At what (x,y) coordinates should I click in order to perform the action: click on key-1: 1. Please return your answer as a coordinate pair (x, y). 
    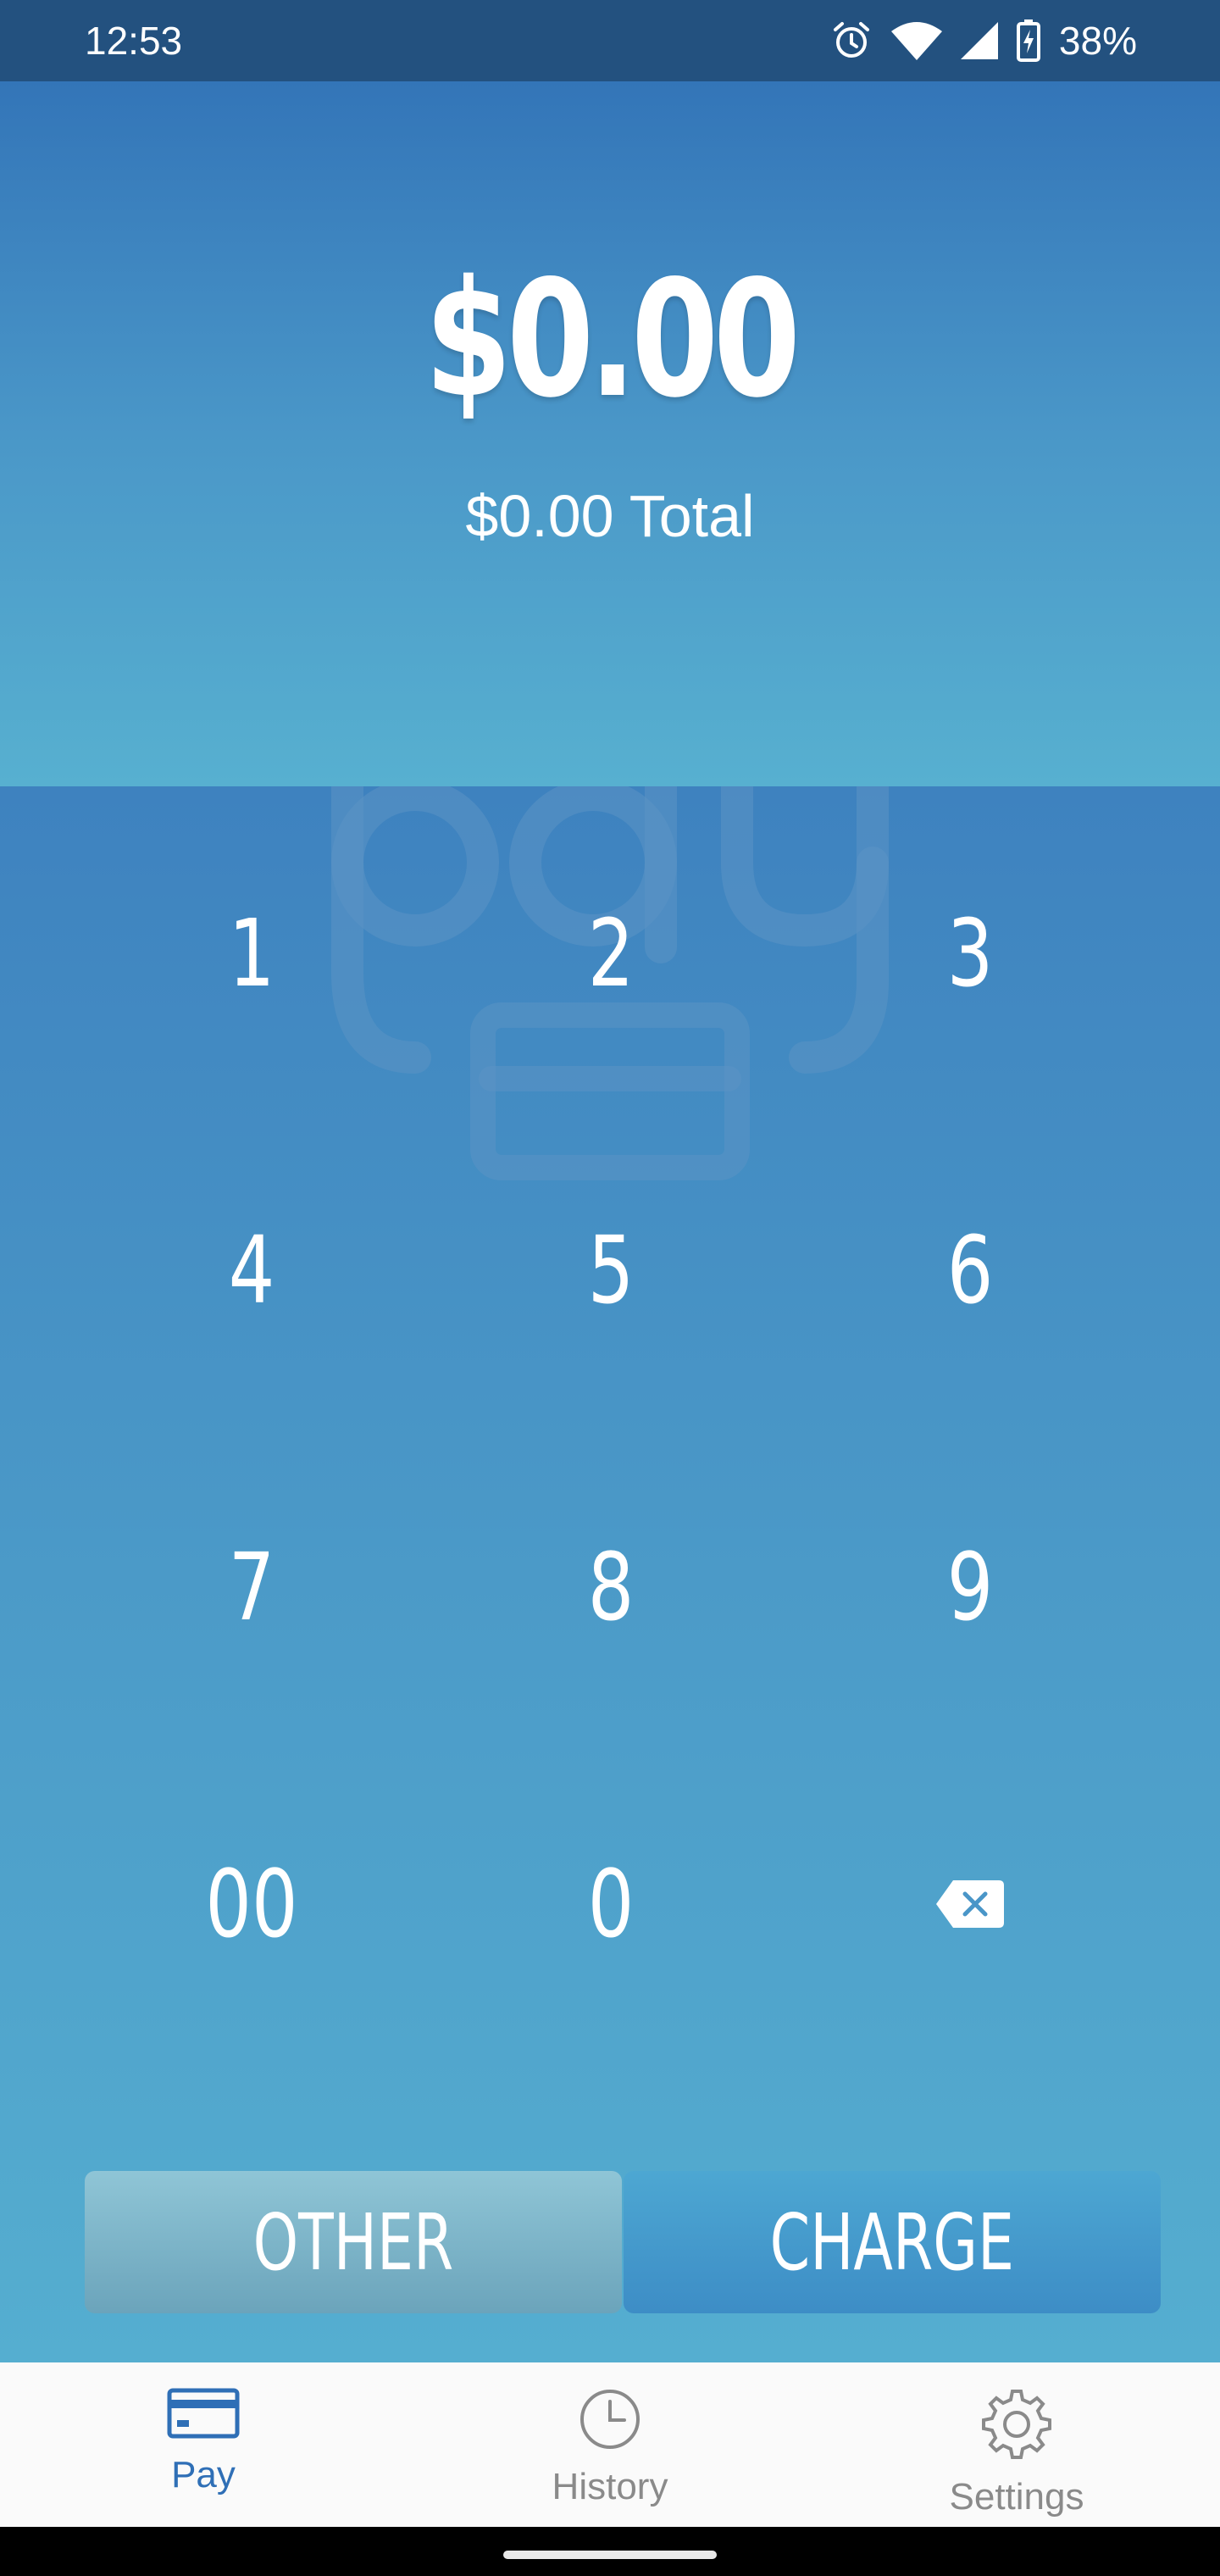
    Looking at the image, I should click on (251, 953).